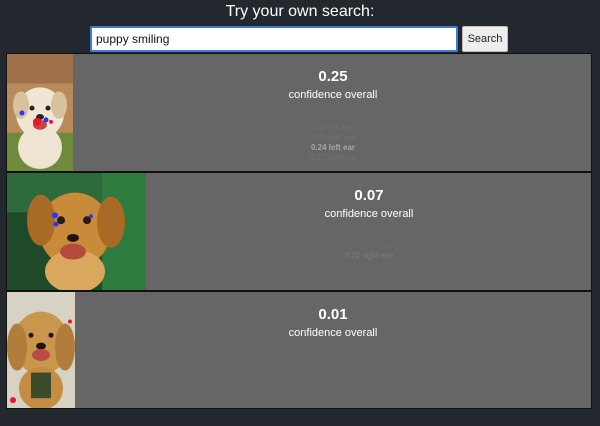 This screenshot has width=600, height=426. I want to click on confidence-value: 0.07, so click(369, 195).